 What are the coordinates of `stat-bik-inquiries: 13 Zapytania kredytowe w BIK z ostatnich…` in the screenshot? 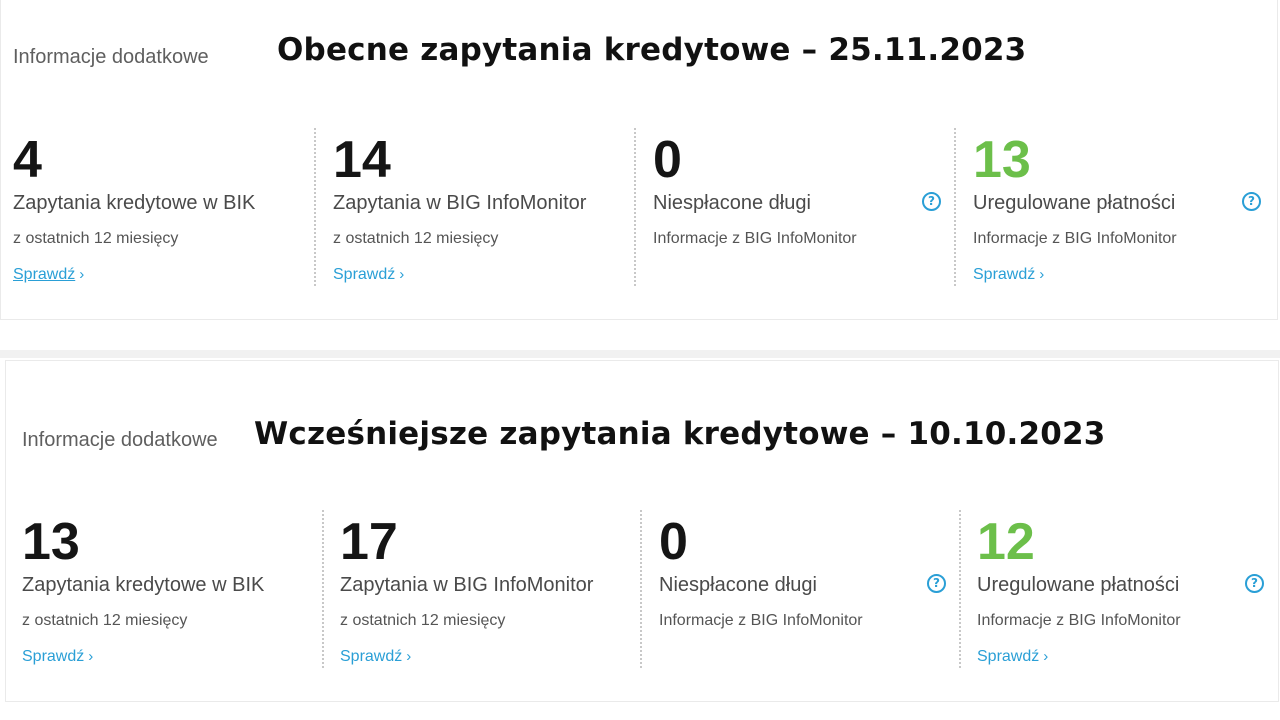 It's located at (172, 597).